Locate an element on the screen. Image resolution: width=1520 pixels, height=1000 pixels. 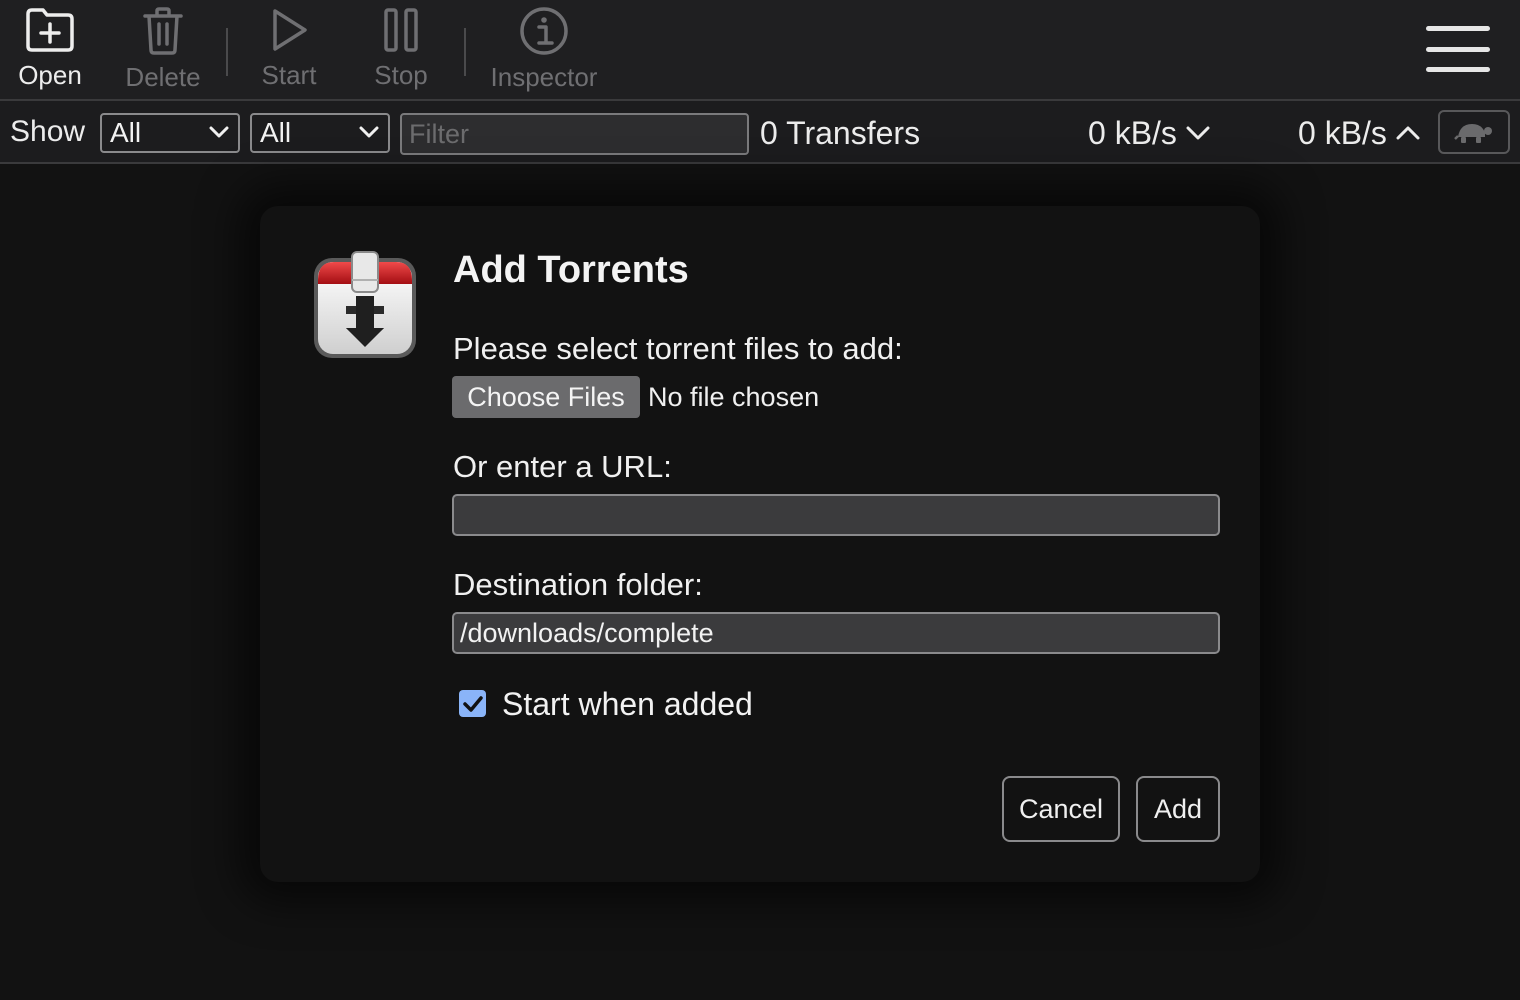
stop-label: Stop is located at coordinates (401, 75).